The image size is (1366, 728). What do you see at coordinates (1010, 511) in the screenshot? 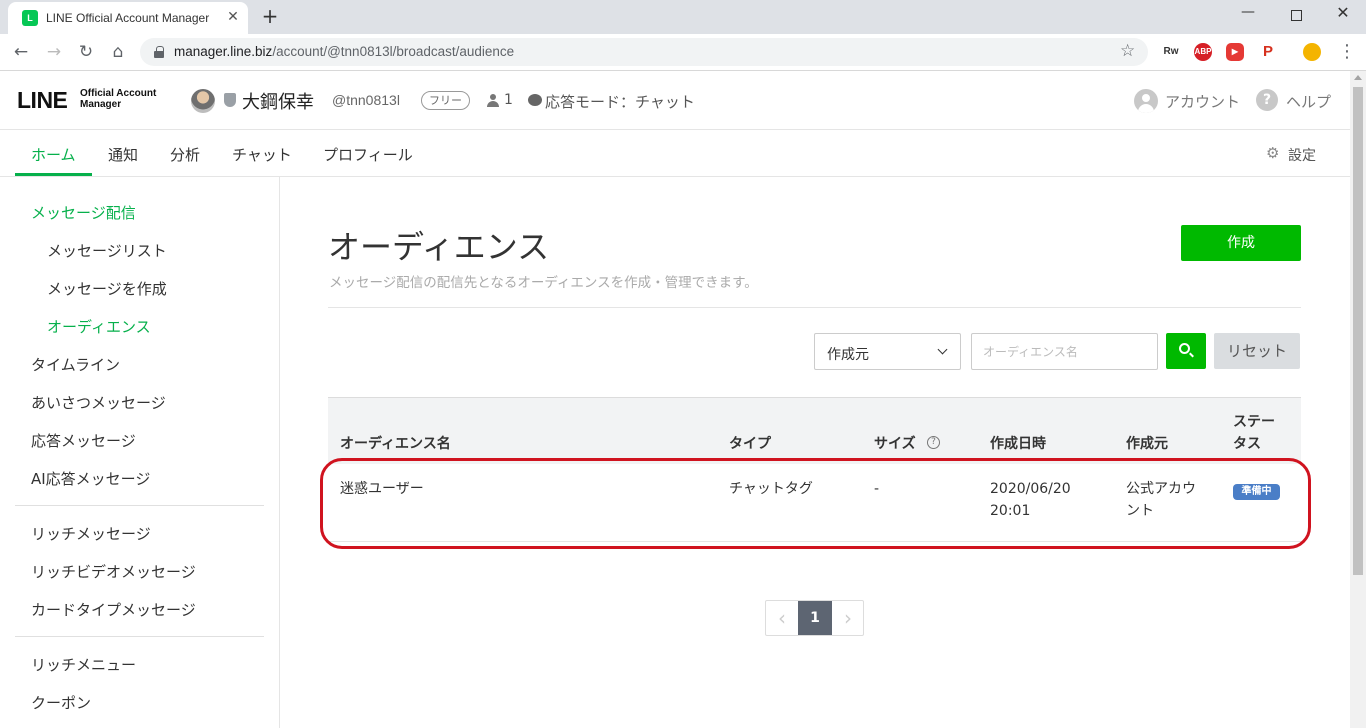
I see `created-time-cell: 20:01` at bounding box center [1010, 511].